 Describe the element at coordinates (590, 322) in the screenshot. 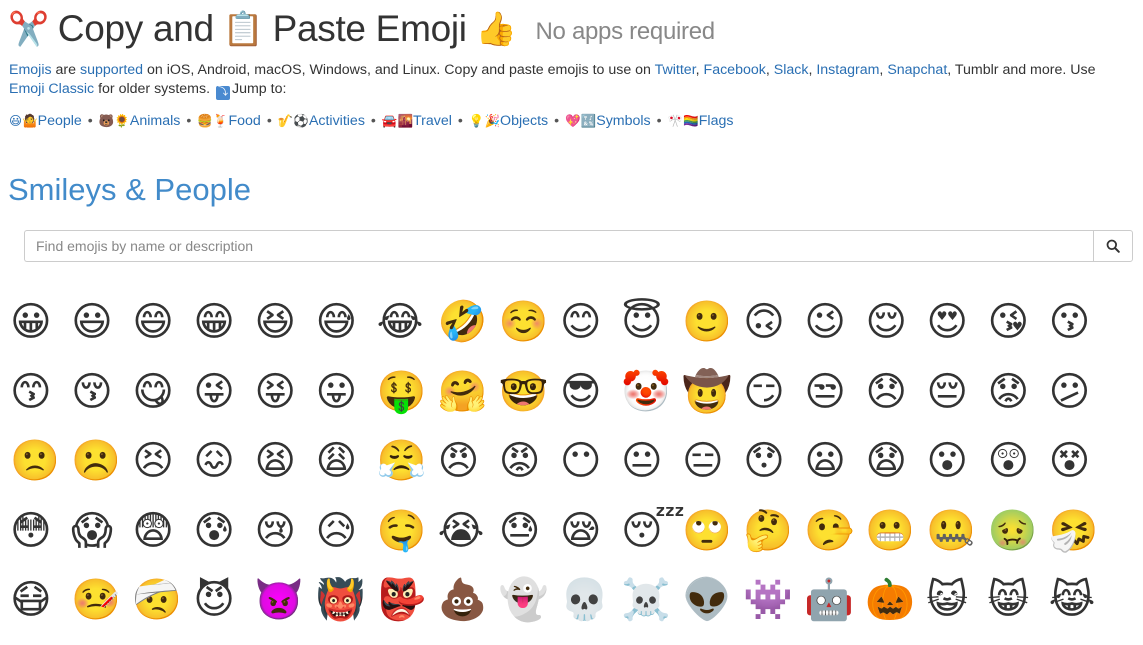

I see `emoji-button: 😊` at that location.